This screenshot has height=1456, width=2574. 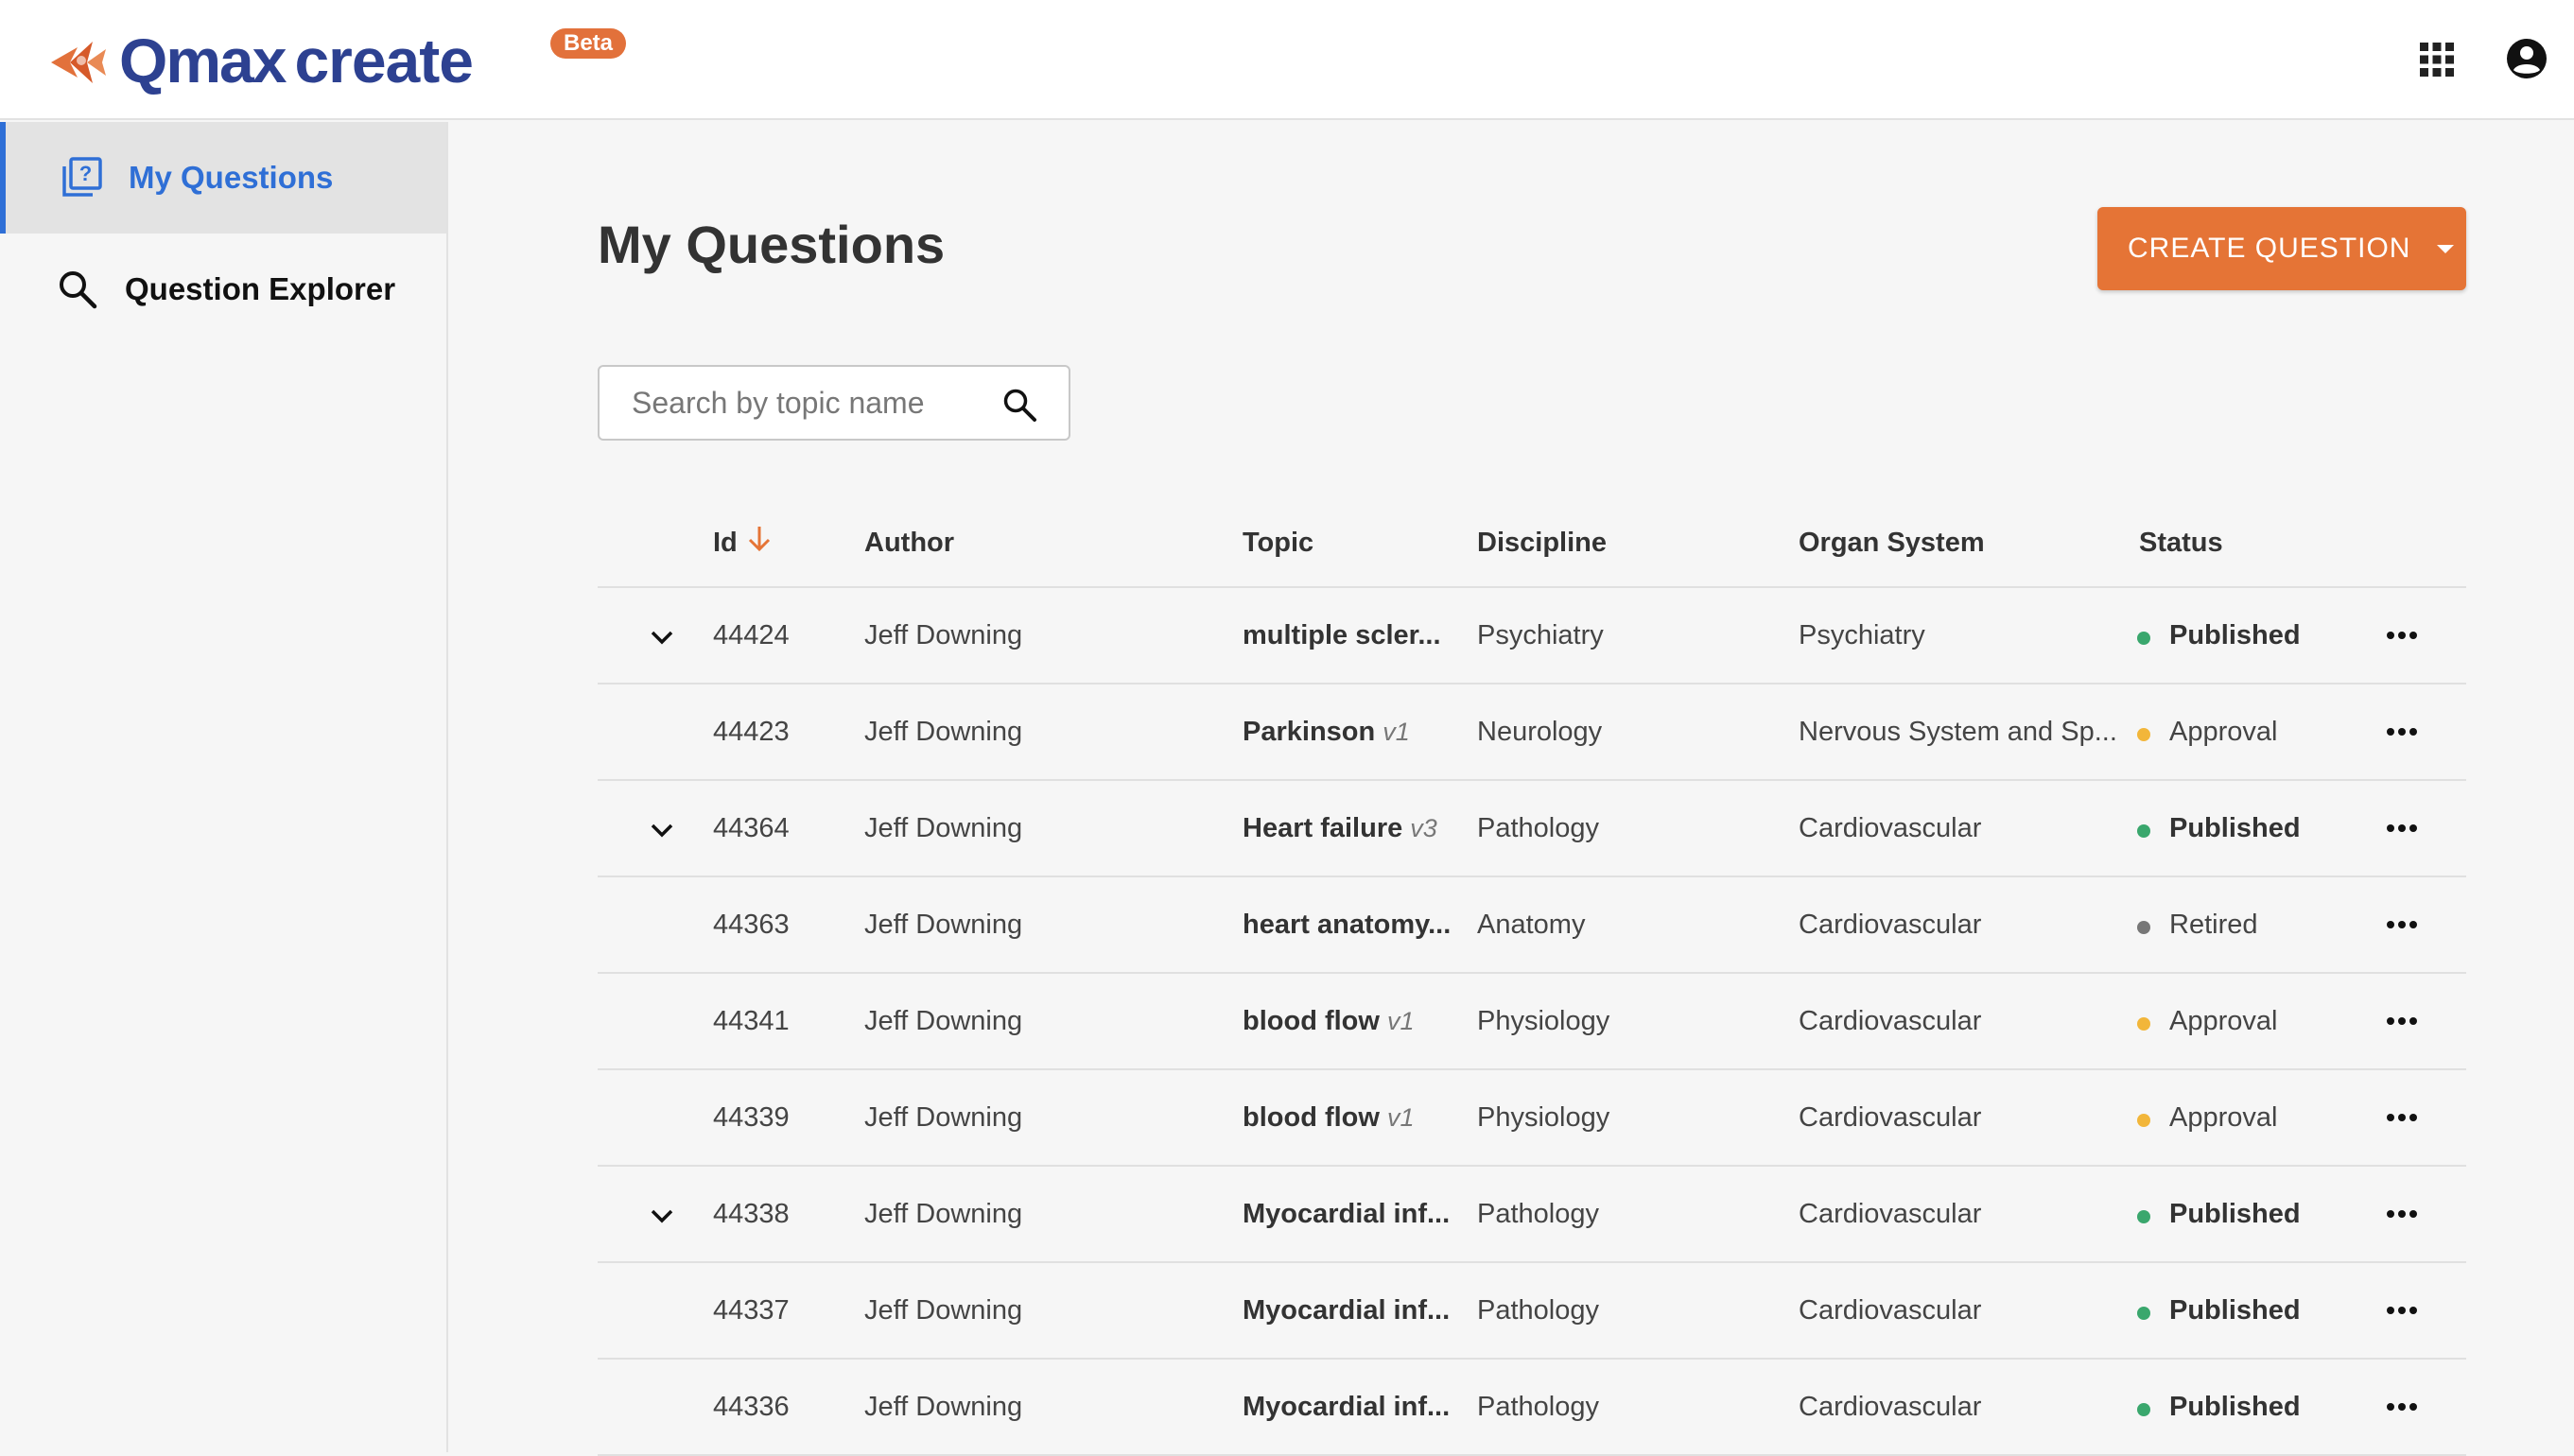 I want to click on create-question-button: CREATE QUESTION, so click(x=2281, y=248).